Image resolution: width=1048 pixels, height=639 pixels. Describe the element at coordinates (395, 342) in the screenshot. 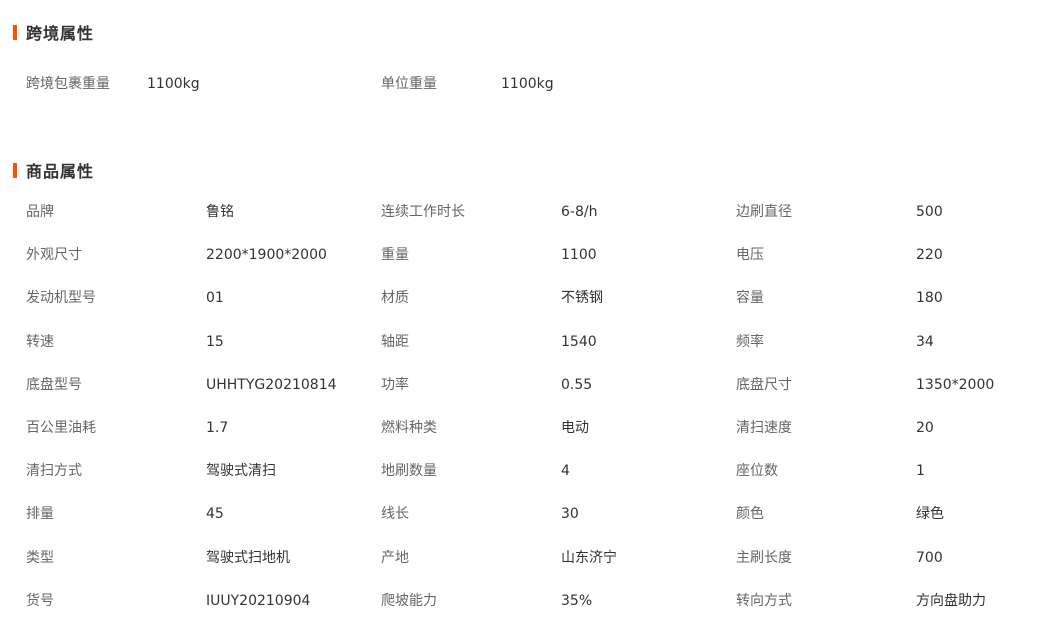

I see `attr-label: 轴距` at that location.